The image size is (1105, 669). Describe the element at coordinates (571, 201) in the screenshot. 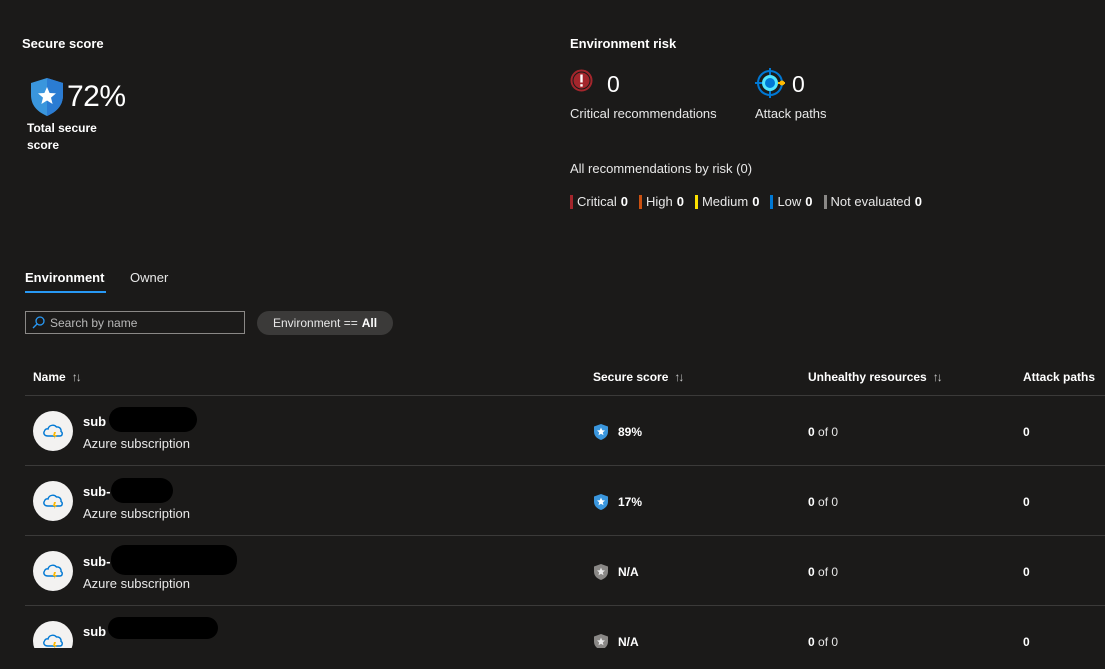

I see `critical-color-bar` at that location.